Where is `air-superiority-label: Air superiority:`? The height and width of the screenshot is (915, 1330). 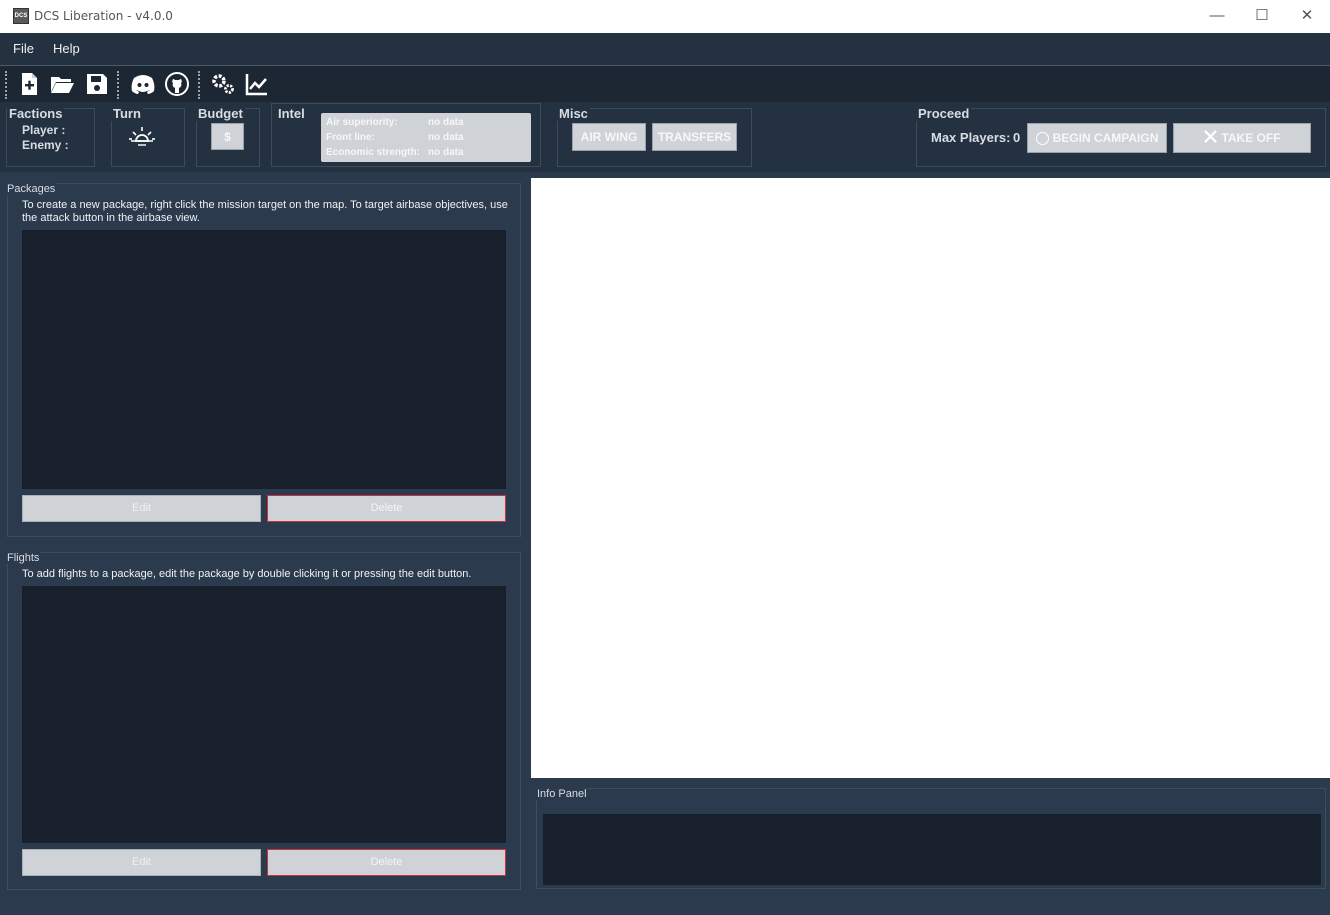
air-superiority-label: Air superiority: is located at coordinates (362, 122).